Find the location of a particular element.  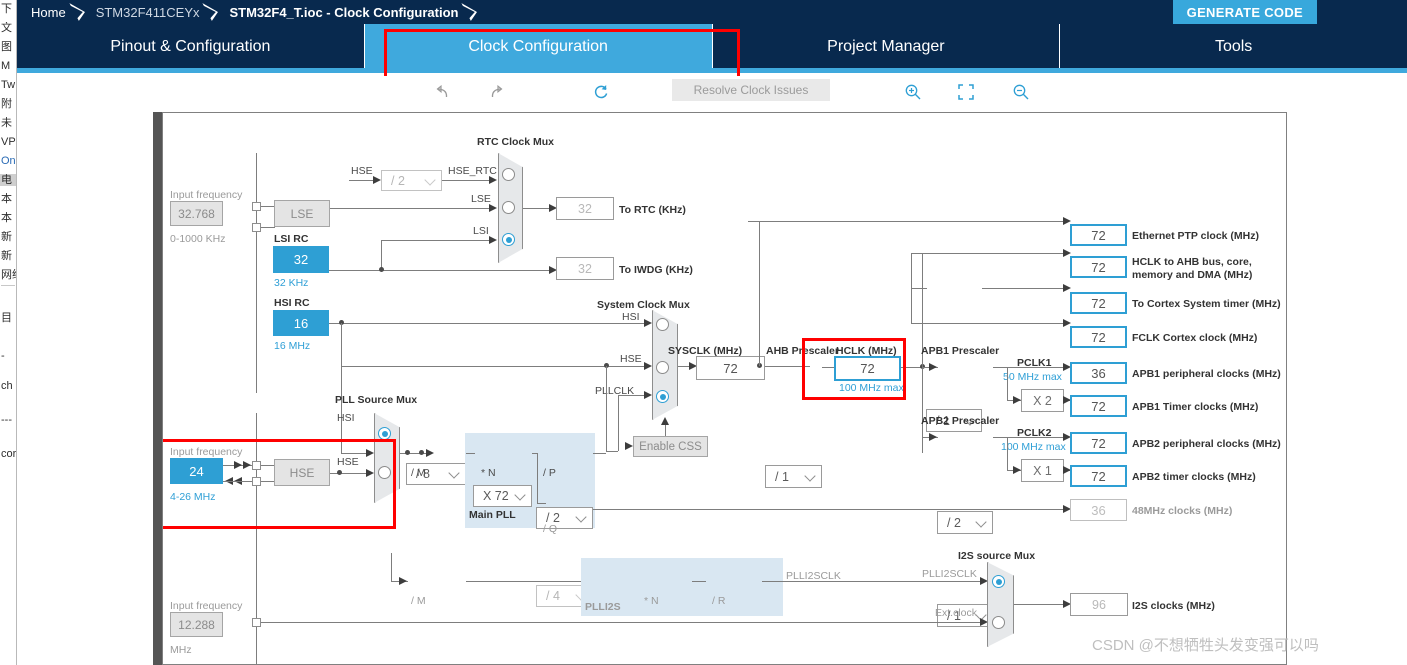

i2s-mux-input-plli2sclk-selected is located at coordinates (998, 581).